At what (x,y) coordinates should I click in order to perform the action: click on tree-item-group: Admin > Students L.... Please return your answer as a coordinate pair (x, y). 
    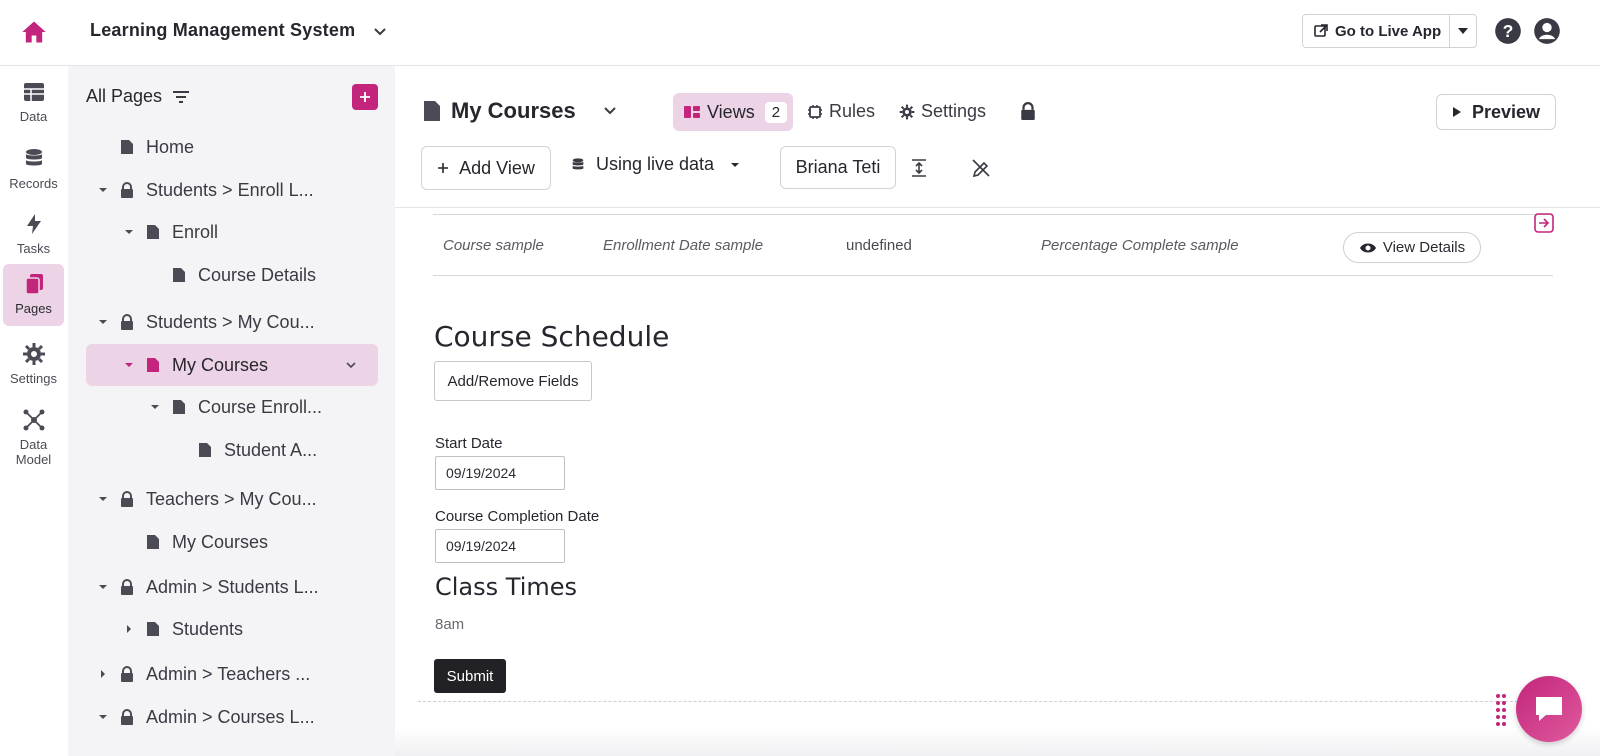
    Looking at the image, I should click on (207, 587).